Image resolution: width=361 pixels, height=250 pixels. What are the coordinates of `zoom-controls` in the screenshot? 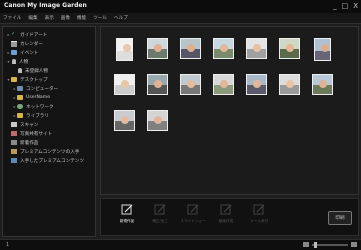 It's located at (330, 244).